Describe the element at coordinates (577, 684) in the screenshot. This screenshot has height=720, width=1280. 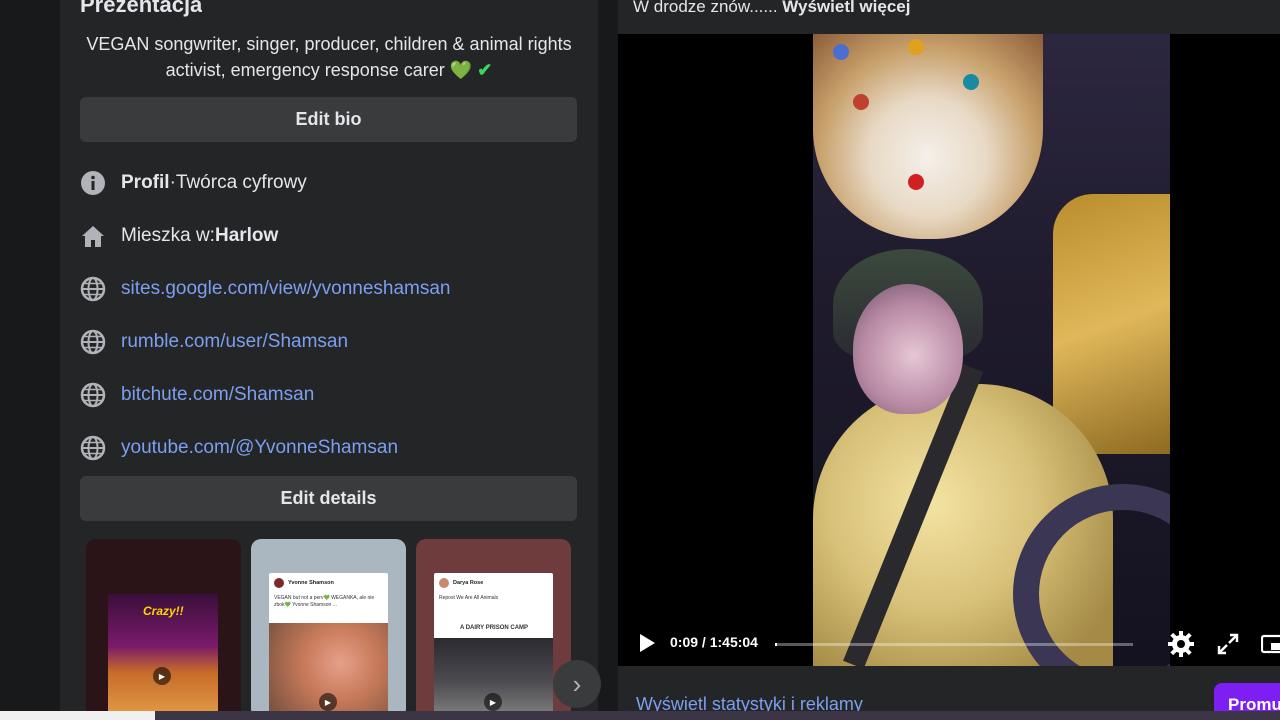
I see `chevron-right-icon: ›` at that location.